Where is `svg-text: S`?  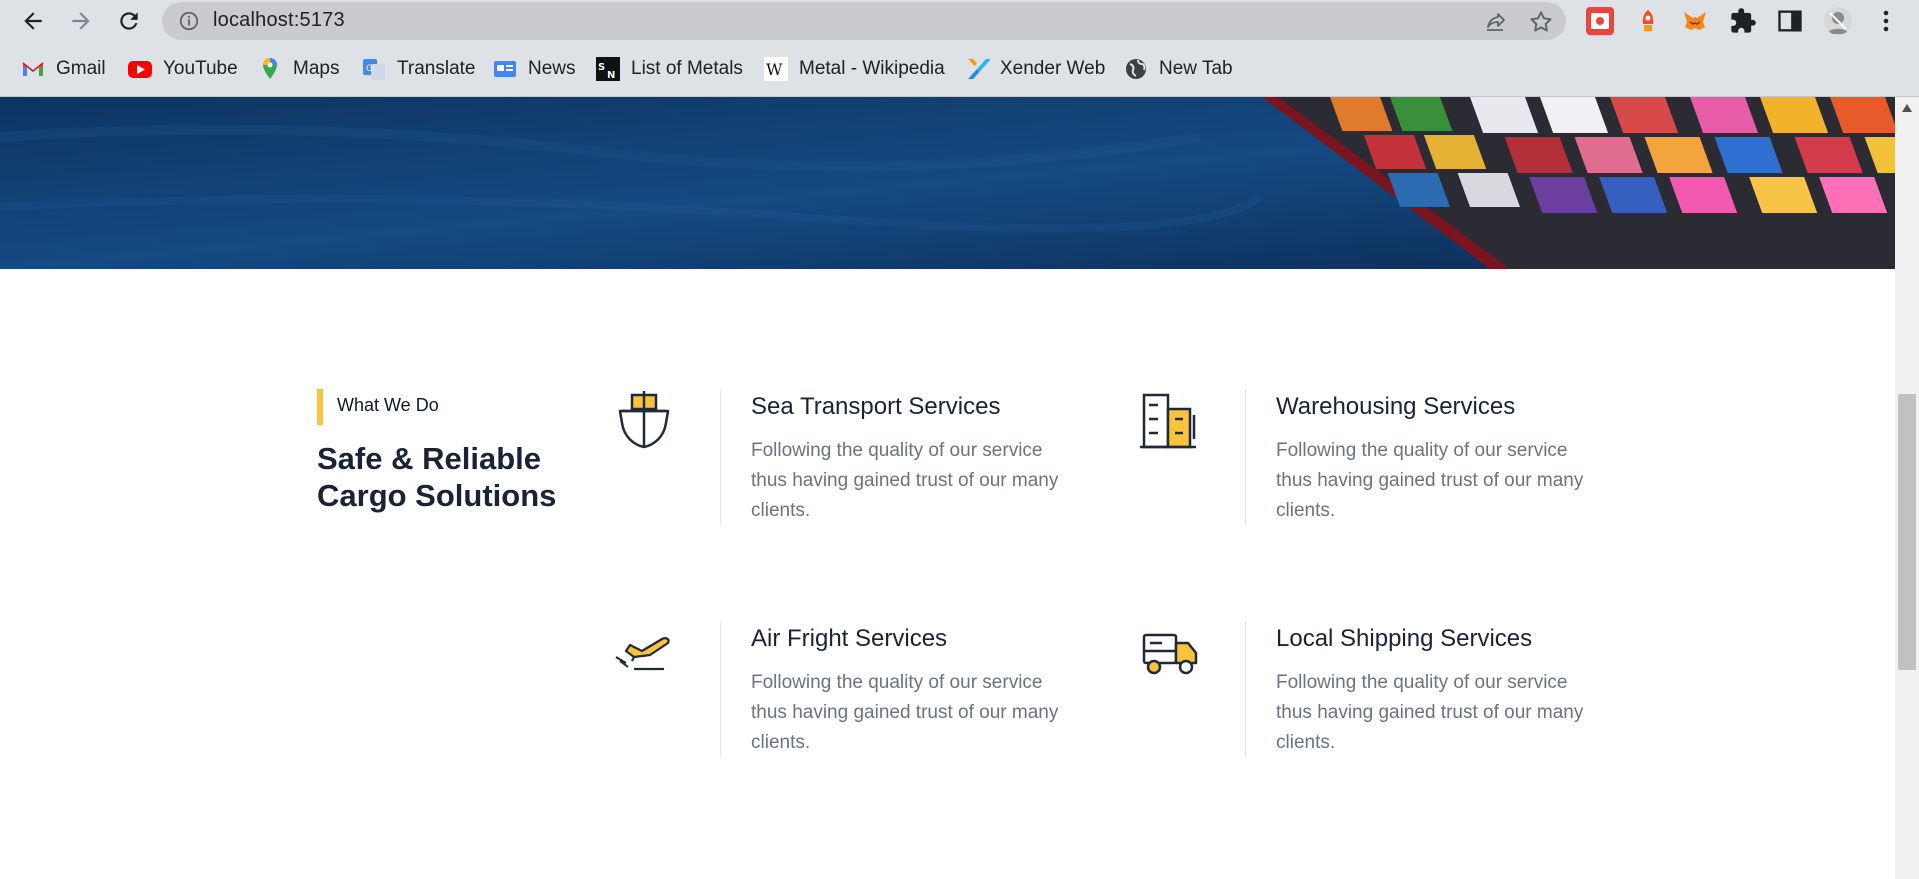
svg-text: S is located at coordinates (601, 67).